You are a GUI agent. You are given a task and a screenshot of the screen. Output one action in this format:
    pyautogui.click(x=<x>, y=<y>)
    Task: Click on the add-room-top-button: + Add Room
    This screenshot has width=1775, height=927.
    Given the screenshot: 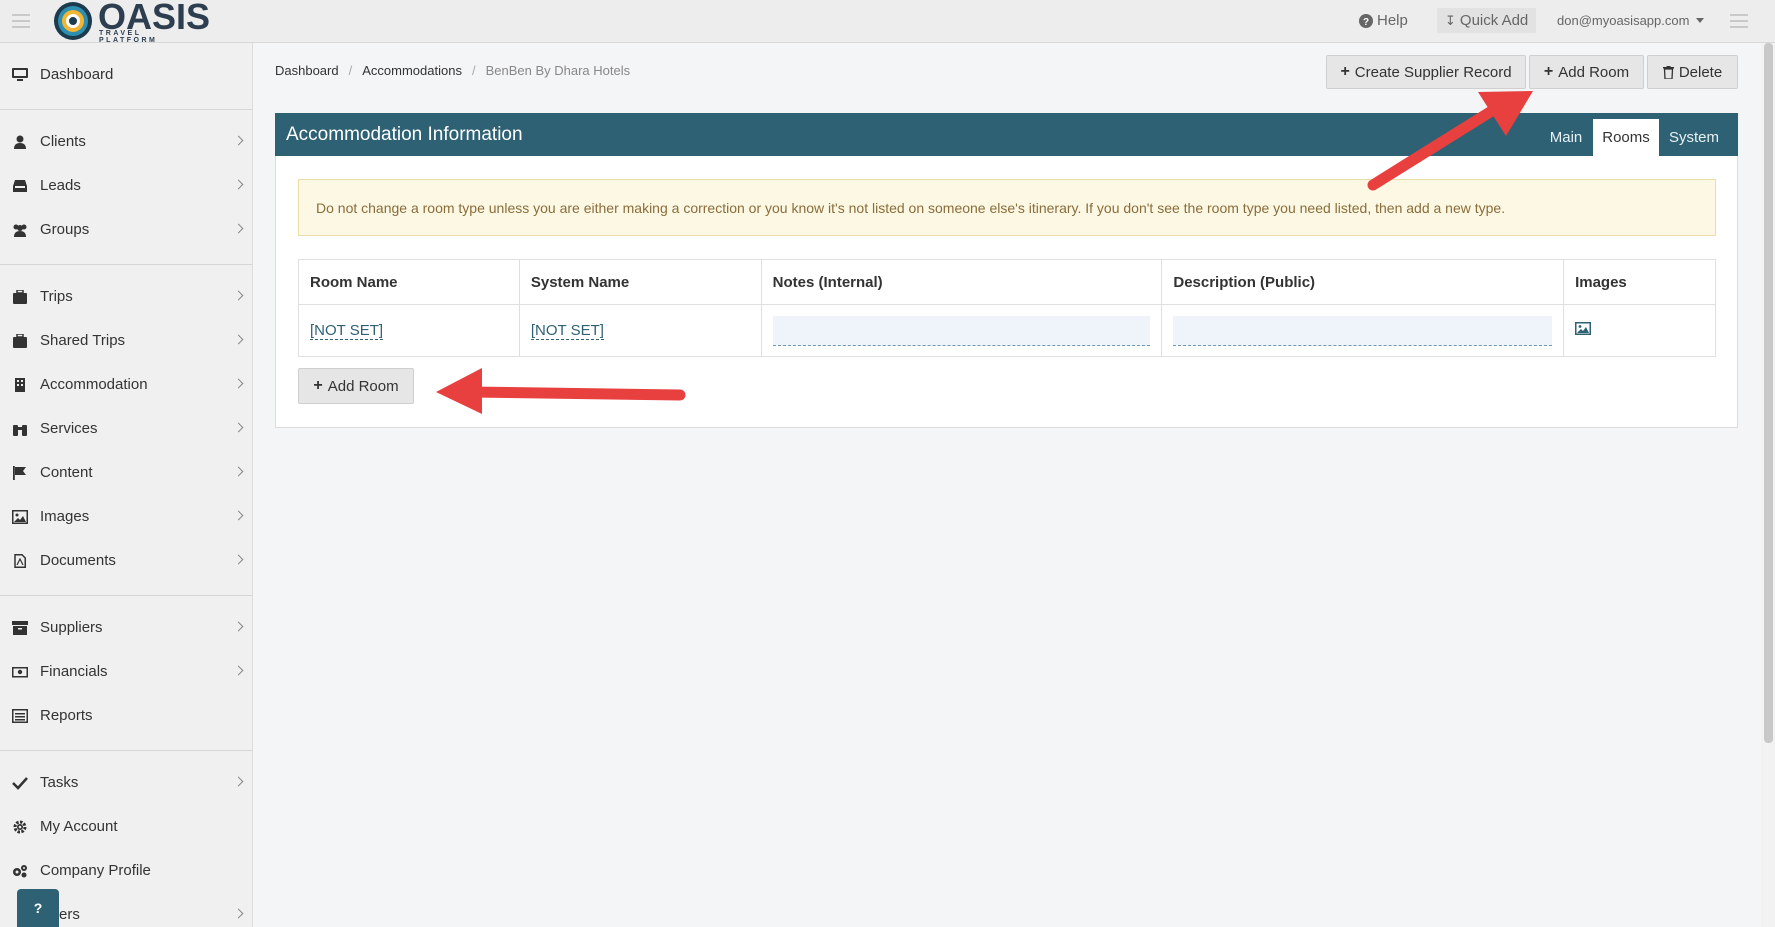 What is the action you would take?
    pyautogui.click(x=1586, y=72)
    